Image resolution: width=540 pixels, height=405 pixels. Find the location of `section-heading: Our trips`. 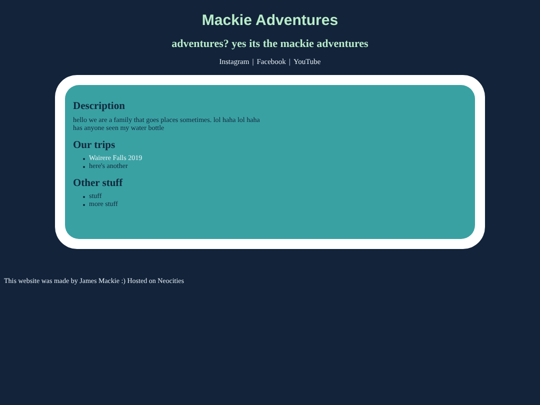

section-heading: Our trips is located at coordinates (94, 145).